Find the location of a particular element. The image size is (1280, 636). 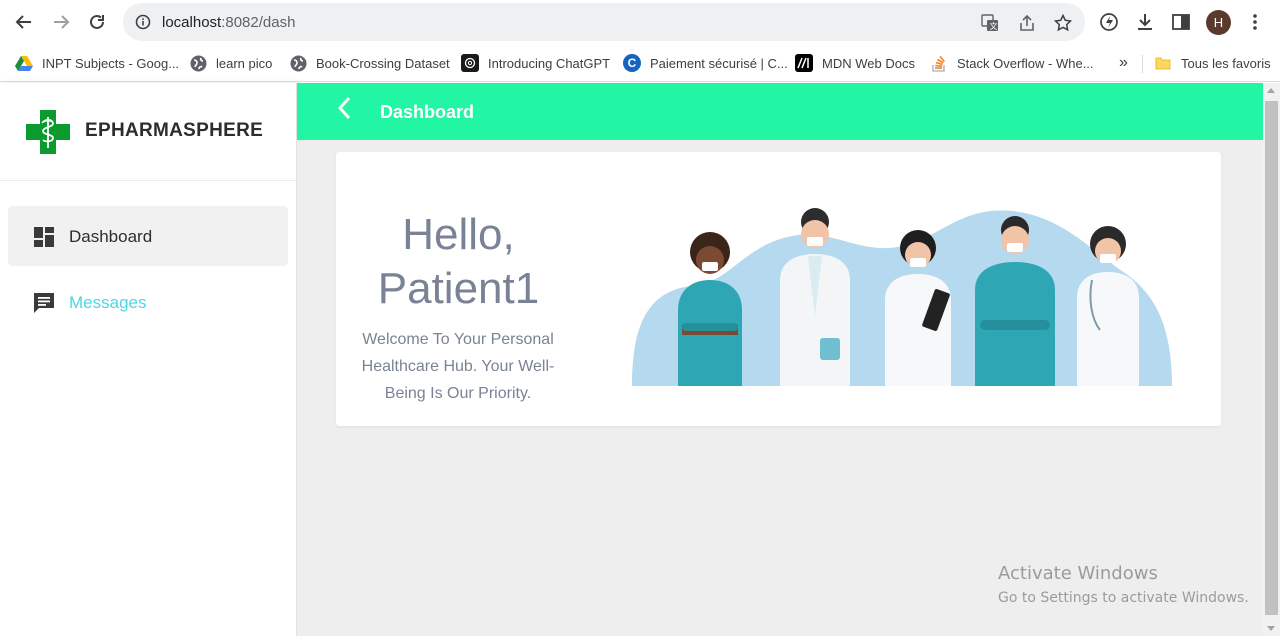

translate-icon: 文 is located at coordinates (990, 23).